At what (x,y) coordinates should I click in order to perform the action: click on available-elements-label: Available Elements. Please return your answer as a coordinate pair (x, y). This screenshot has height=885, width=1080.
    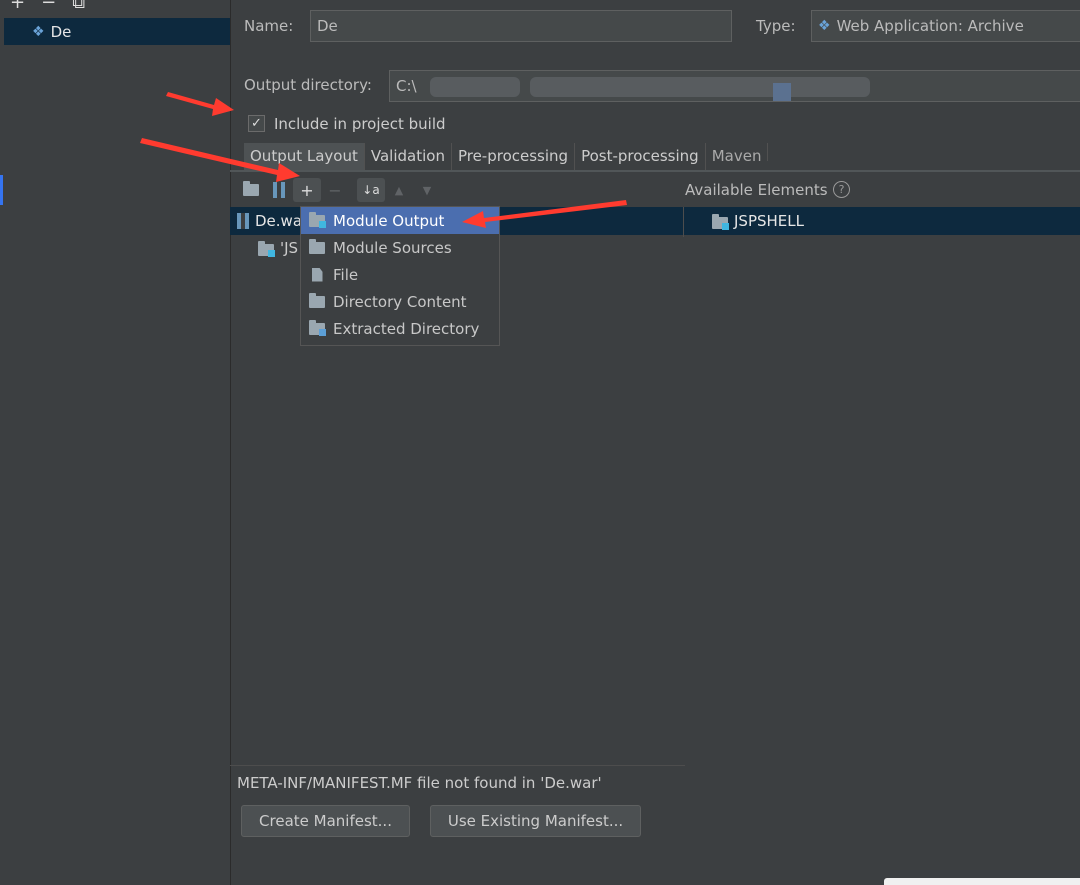
    Looking at the image, I should click on (756, 190).